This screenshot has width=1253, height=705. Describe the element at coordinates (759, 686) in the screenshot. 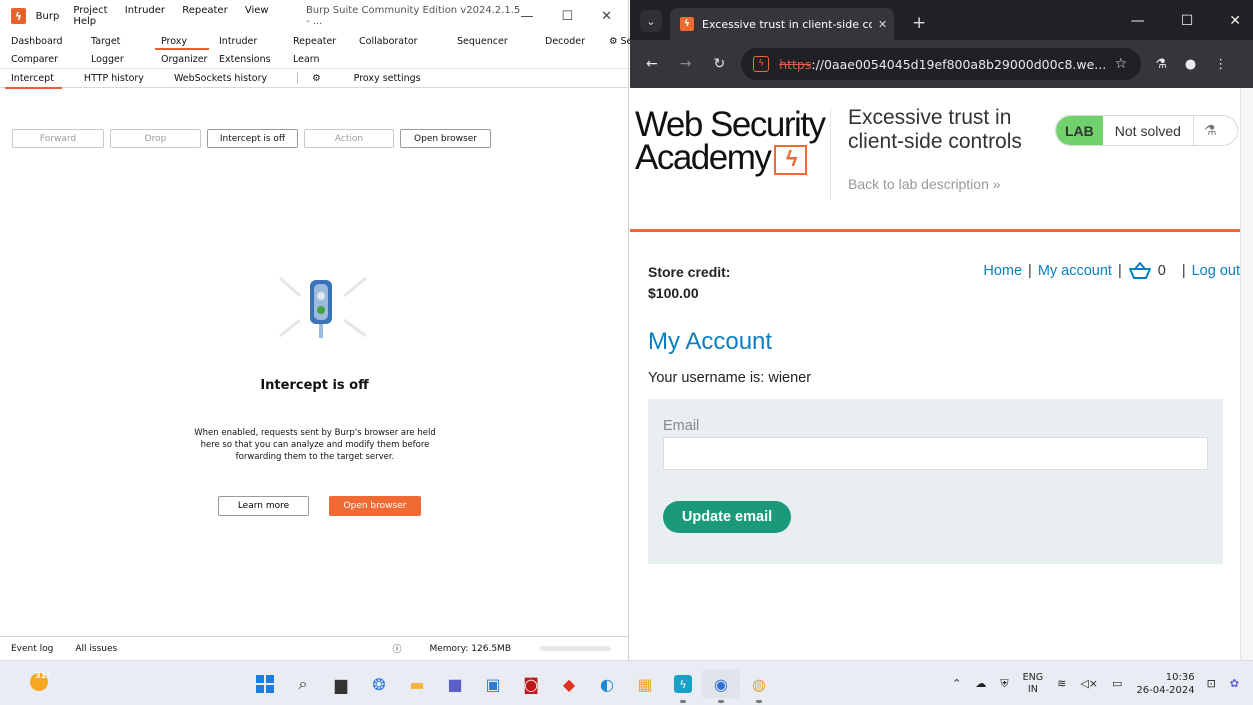

I see `chrome-canary-icon: ◍` at that location.